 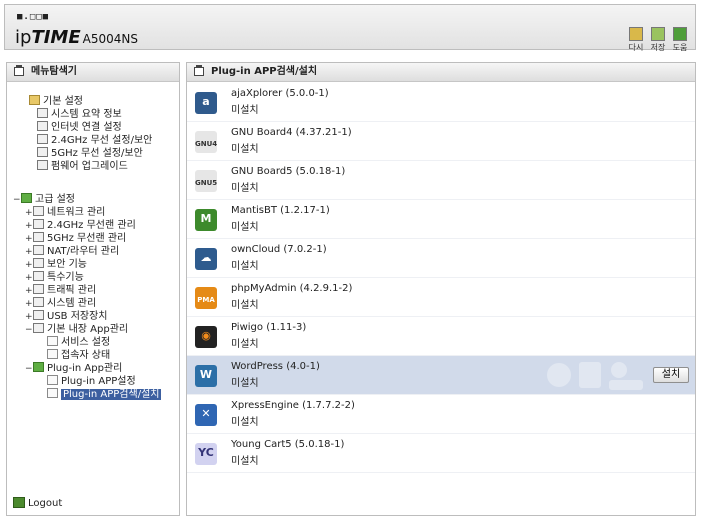 I want to click on app-row: GNU4 GNU Board4 (4.37.21-1) 미설치, so click(x=441, y=141).